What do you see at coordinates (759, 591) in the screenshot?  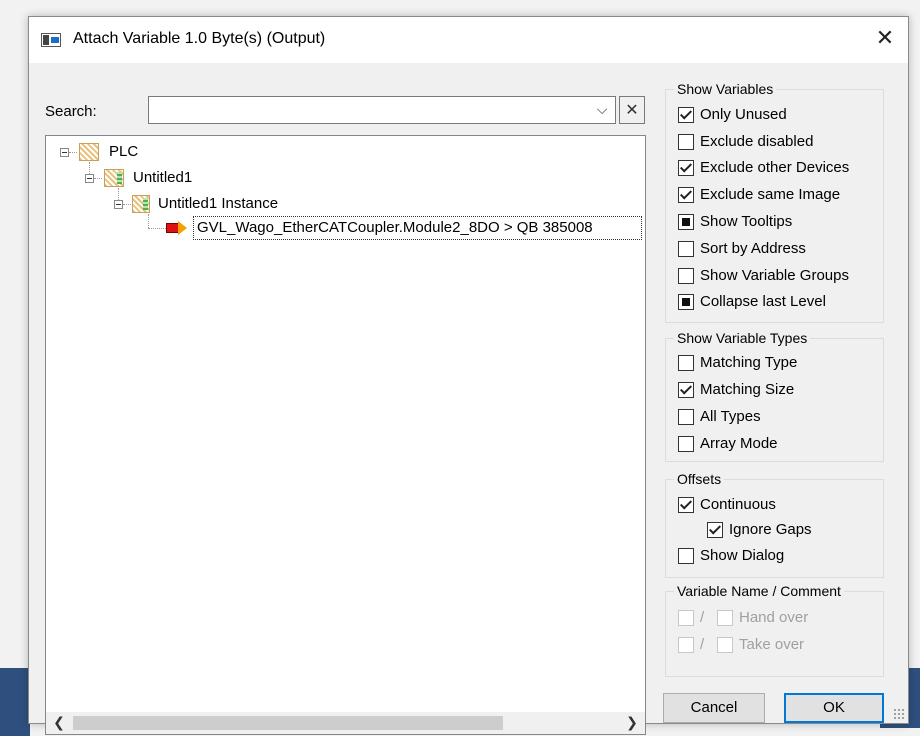 I see `group-title: Variable Name / Comment` at bounding box center [759, 591].